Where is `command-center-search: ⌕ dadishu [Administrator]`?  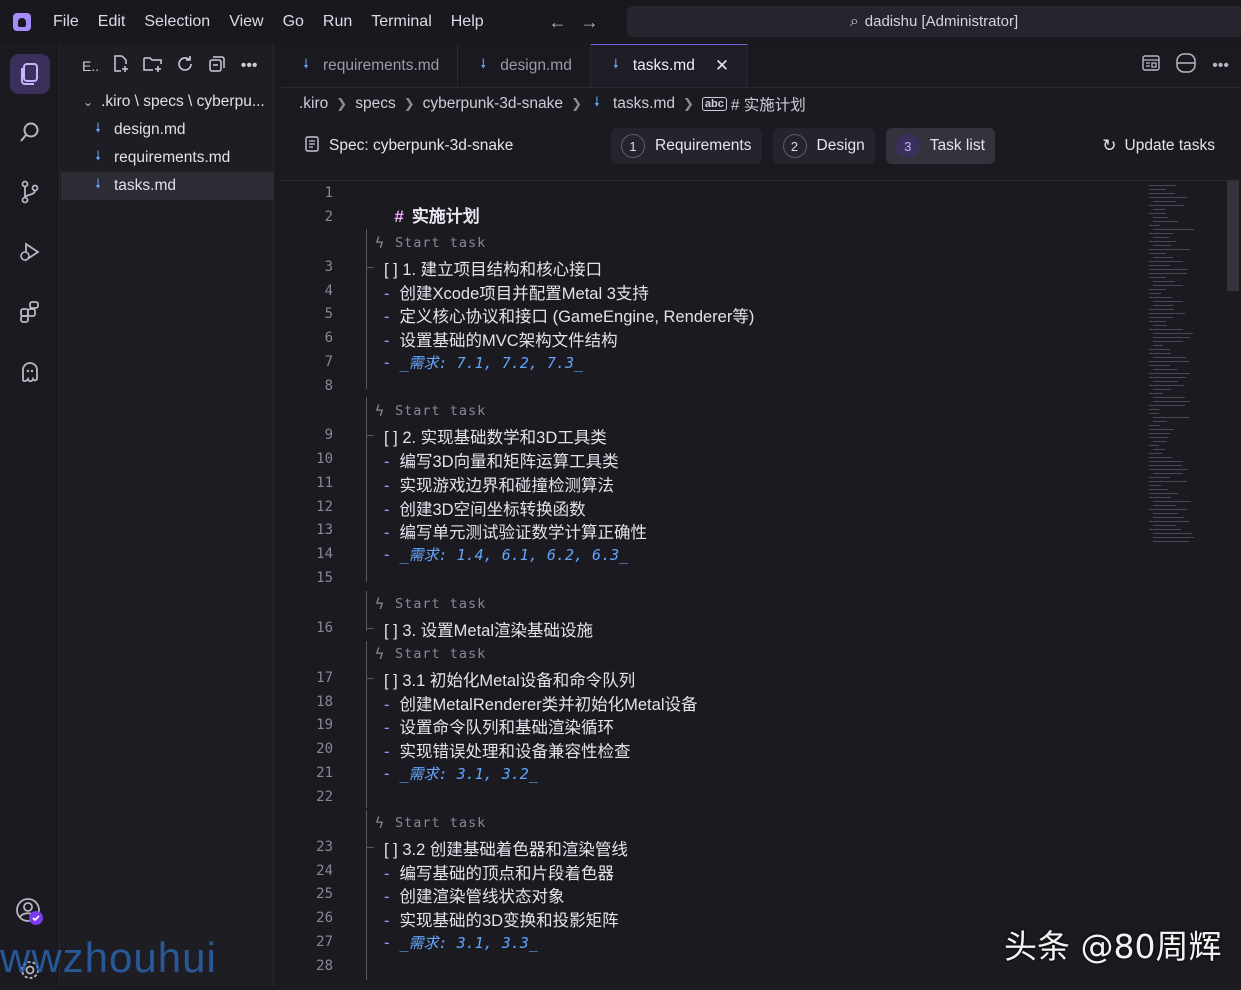
command-center-search: ⌕ dadishu [Administrator] is located at coordinates (934, 21).